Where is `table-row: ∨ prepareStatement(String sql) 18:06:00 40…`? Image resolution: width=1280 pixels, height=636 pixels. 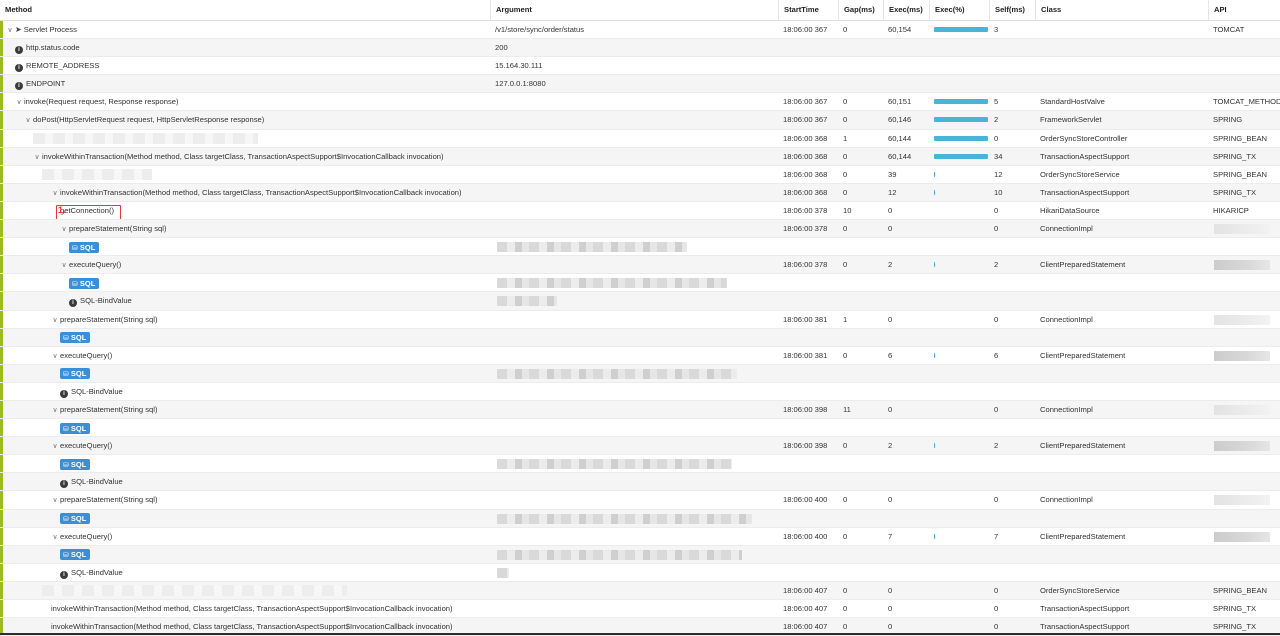
table-row: ∨ prepareStatement(String sql) 18:06:00 40… is located at coordinates (640, 500).